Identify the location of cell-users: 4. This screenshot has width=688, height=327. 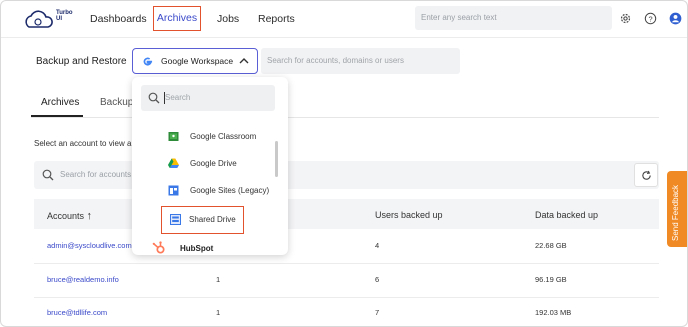
(377, 245).